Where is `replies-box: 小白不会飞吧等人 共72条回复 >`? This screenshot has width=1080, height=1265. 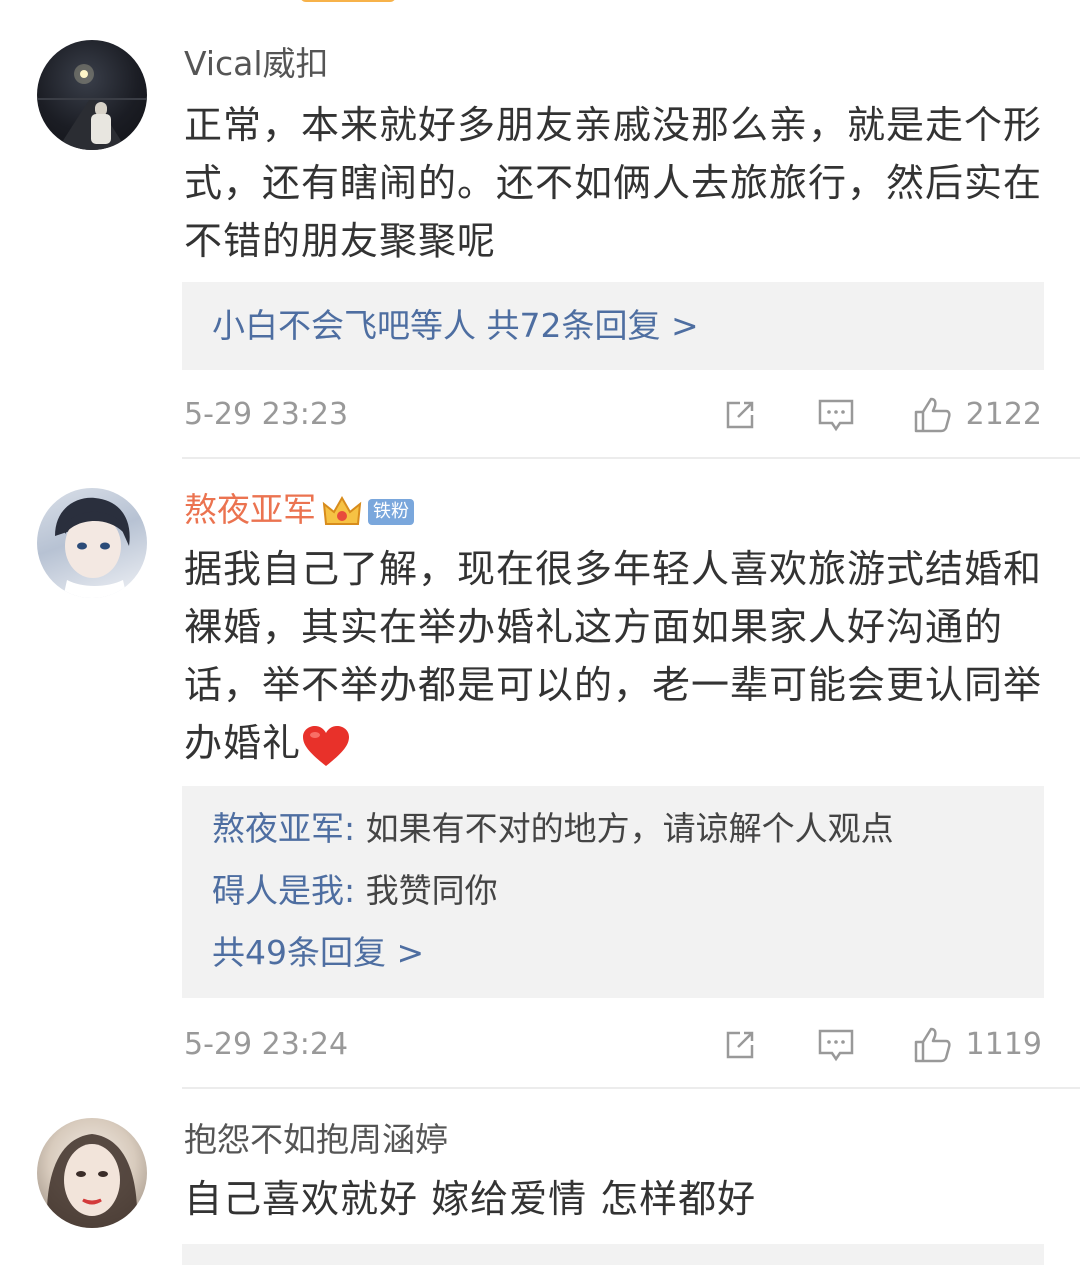
replies-box: 小白不会飞吧等人 共72条回复 > is located at coordinates (613, 326).